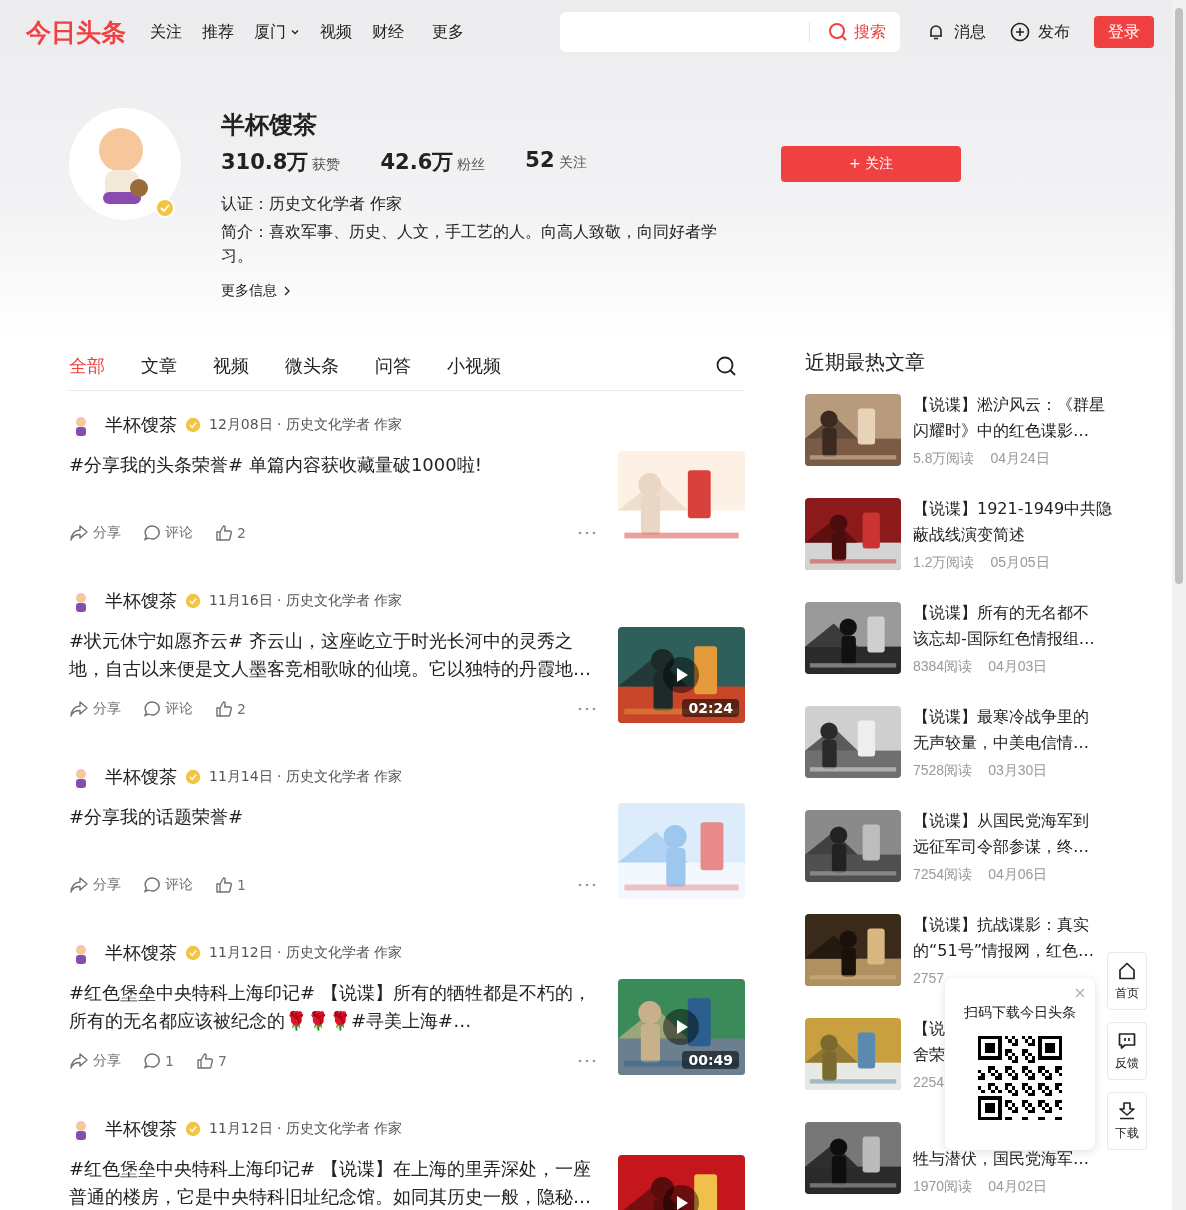  What do you see at coordinates (417, 162) in the screenshot?
I see `stat-value: 42.6万` at bounding box center [417, 162].